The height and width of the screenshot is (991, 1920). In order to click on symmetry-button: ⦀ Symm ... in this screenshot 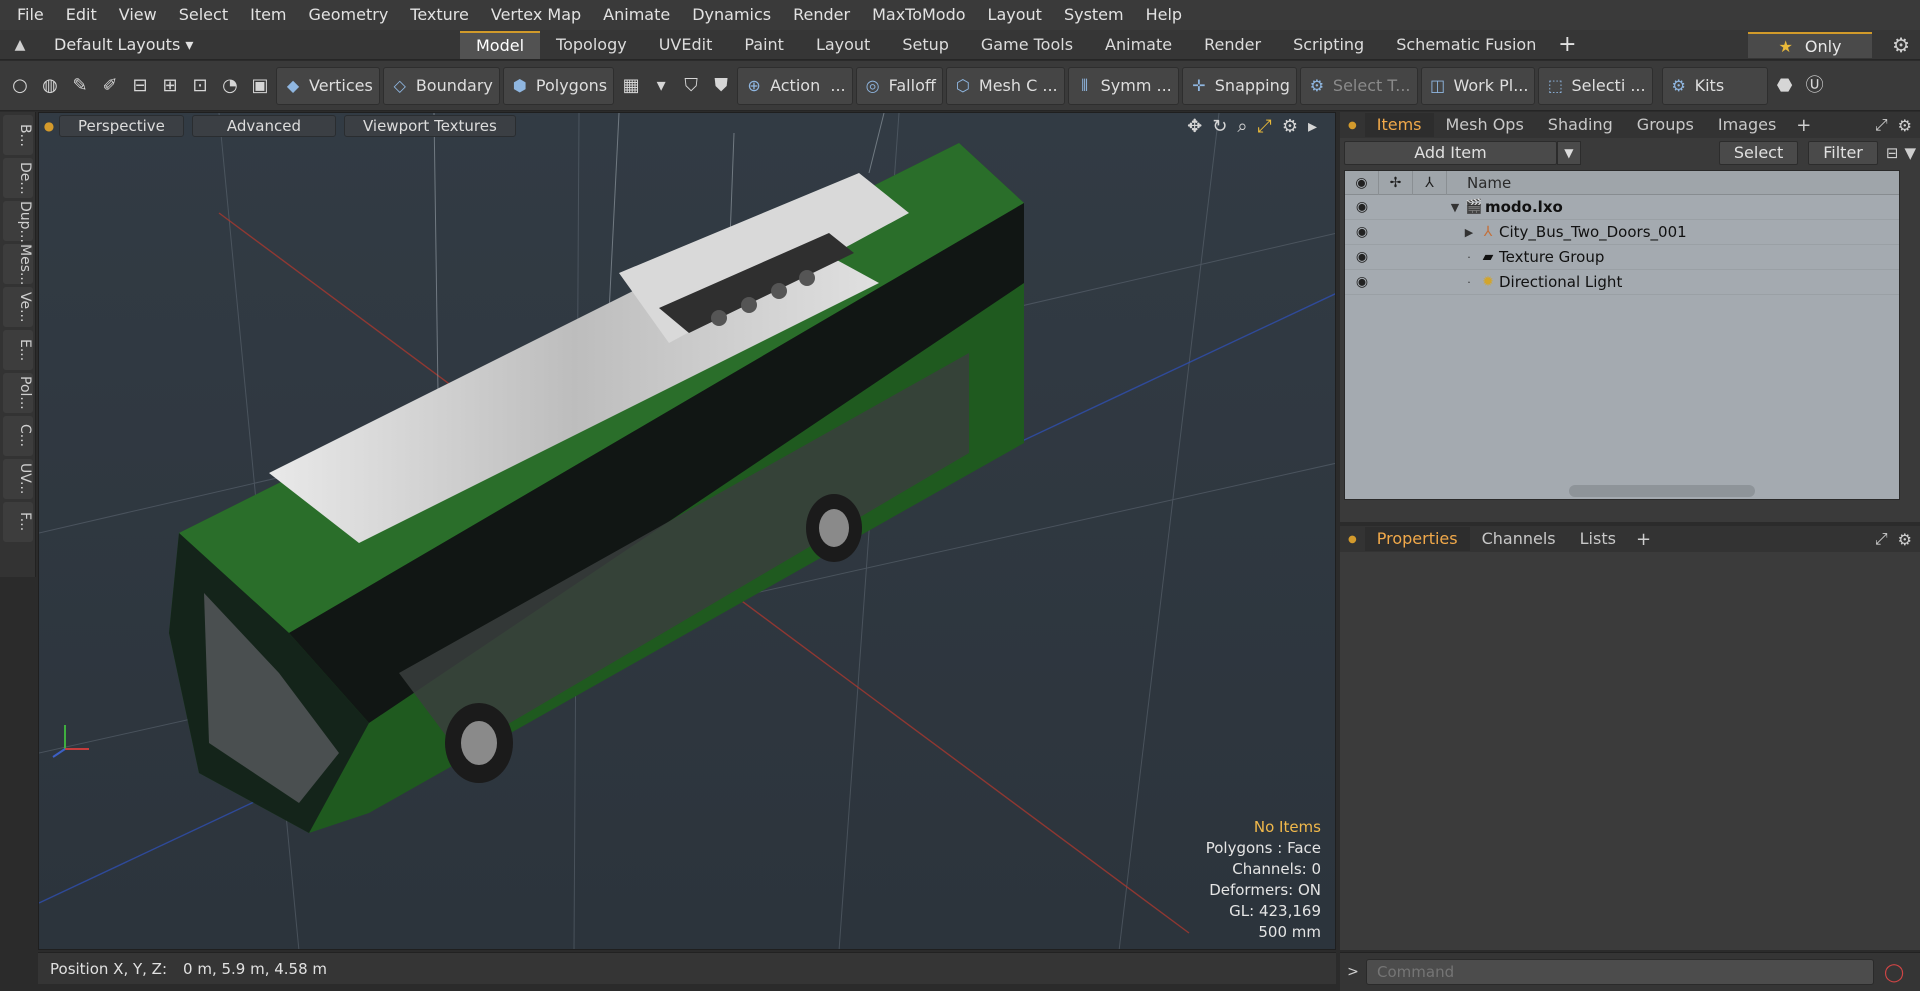, I will do `click(1123, 85)`.